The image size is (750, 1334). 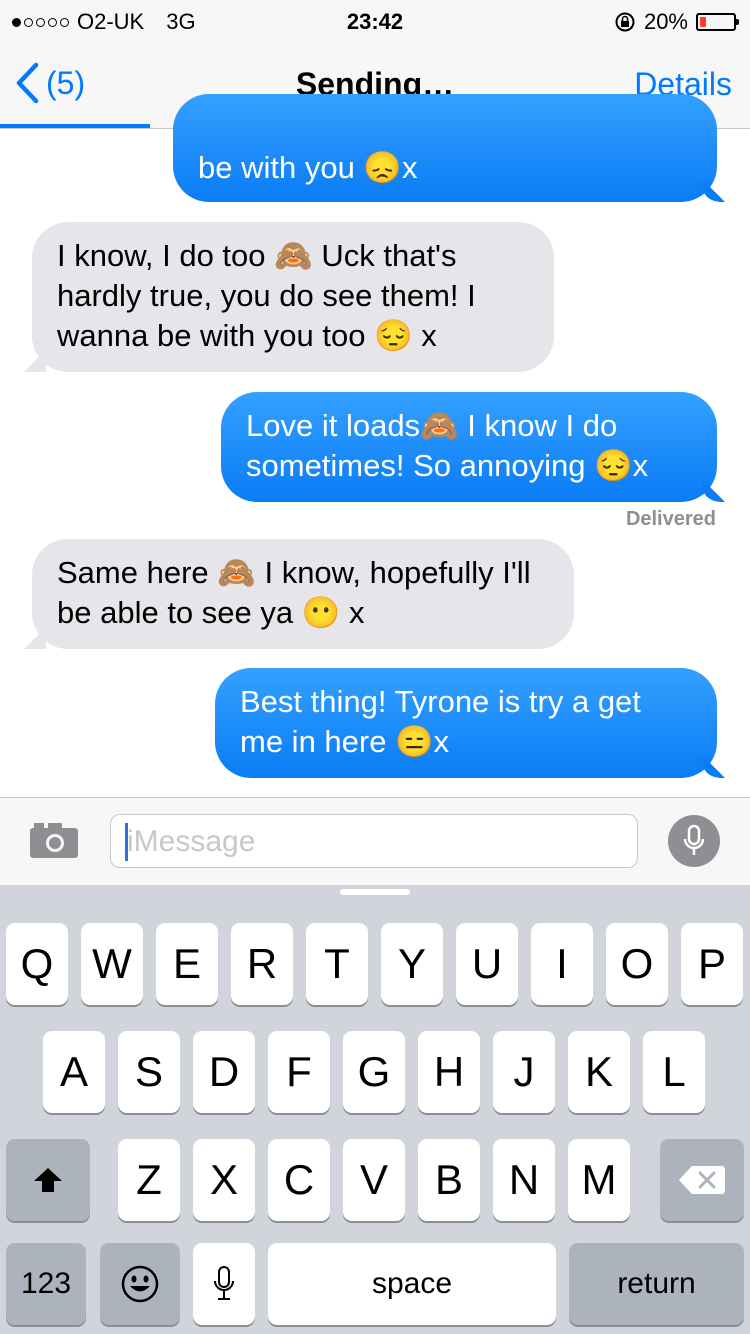 I want to click on key-u: U, so click(x=487, y=964).